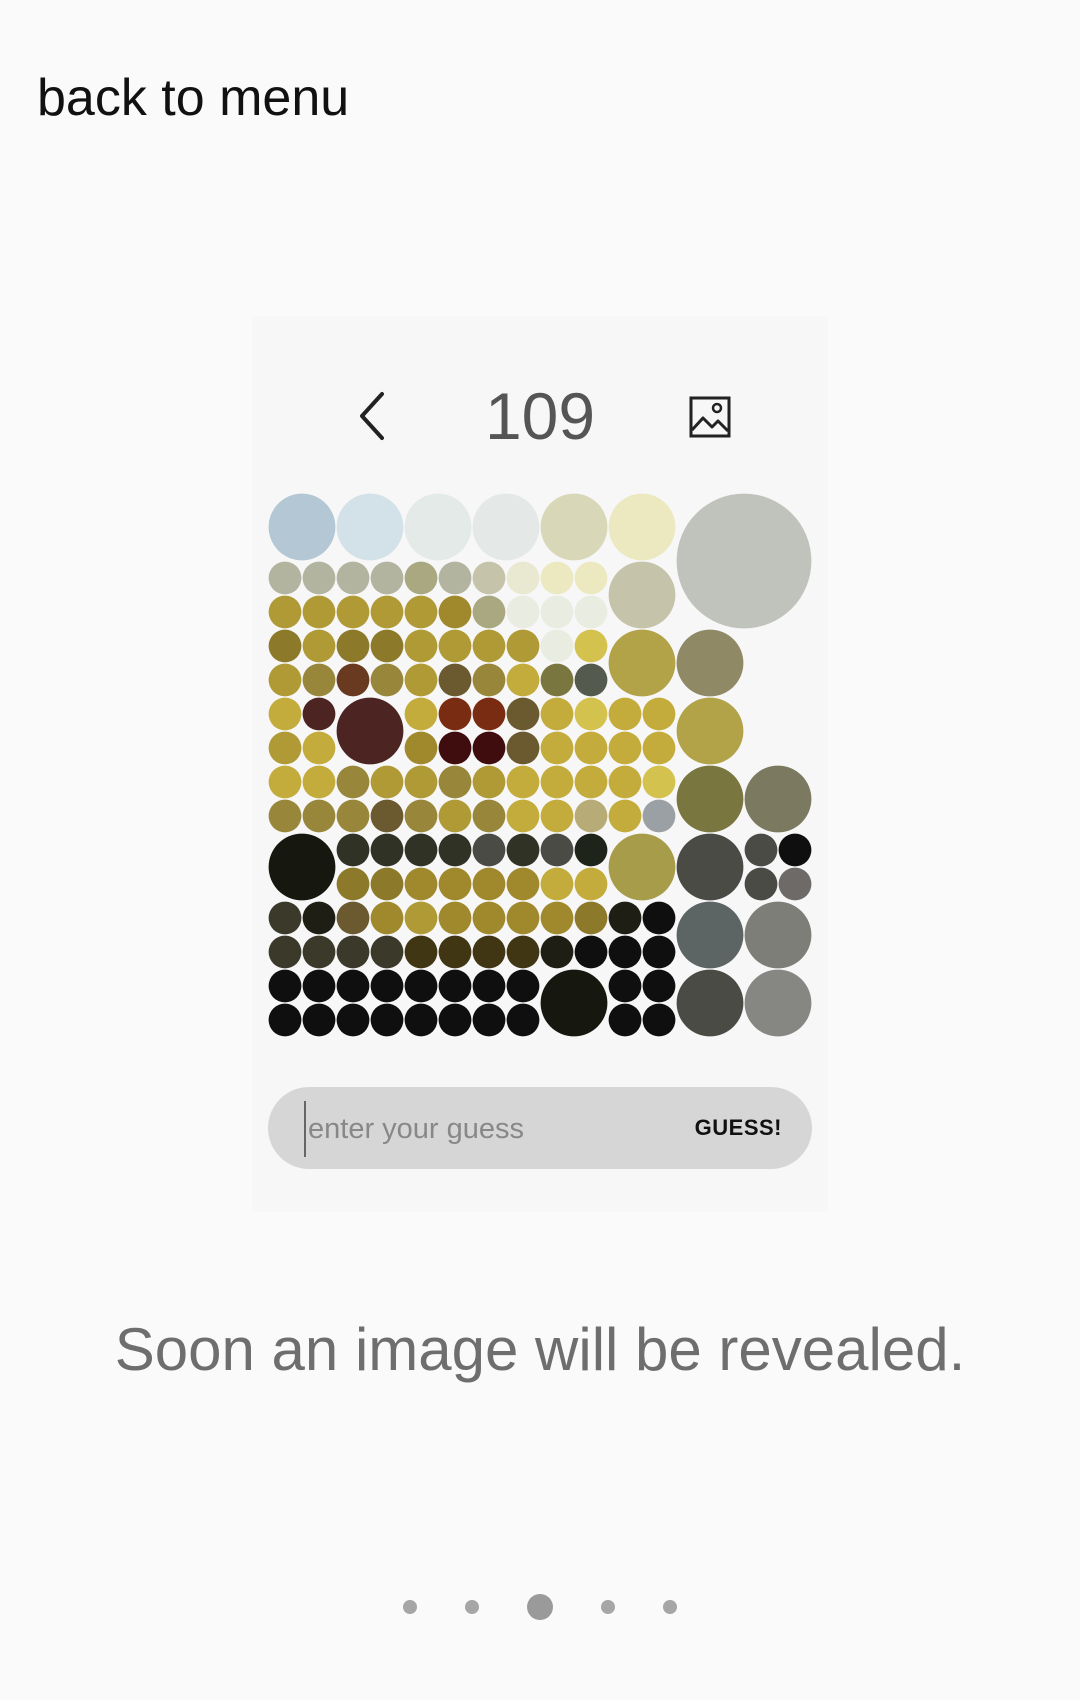 Image resolution: width=1080 pixels, height=1700 pixels. Describe the element at coordinates (193, 98) in the screenshot. I see `back-to-menu-link: back to menu` at that location.